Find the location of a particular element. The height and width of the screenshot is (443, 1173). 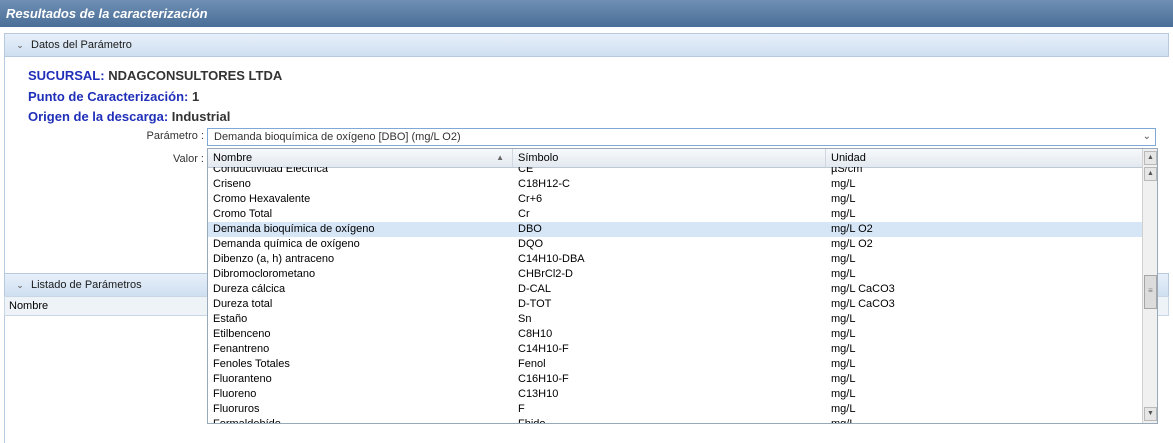

punto-line: Punto de Caracterización: 1 is located at coordinates (113, 96).